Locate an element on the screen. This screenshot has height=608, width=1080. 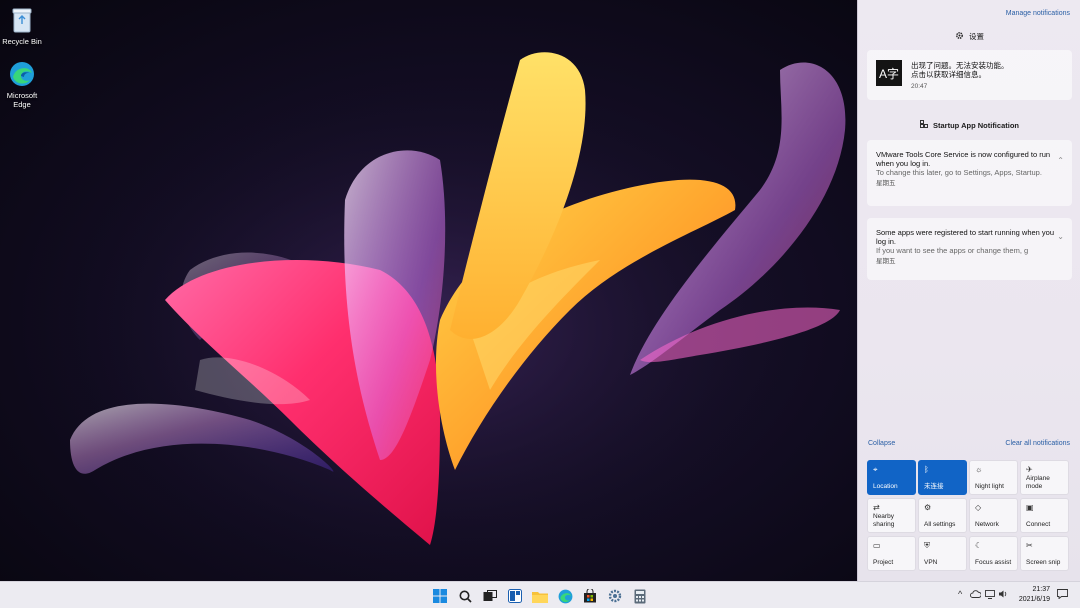
focus-assist-icon: ☾ is located at coordinates (979, 545).